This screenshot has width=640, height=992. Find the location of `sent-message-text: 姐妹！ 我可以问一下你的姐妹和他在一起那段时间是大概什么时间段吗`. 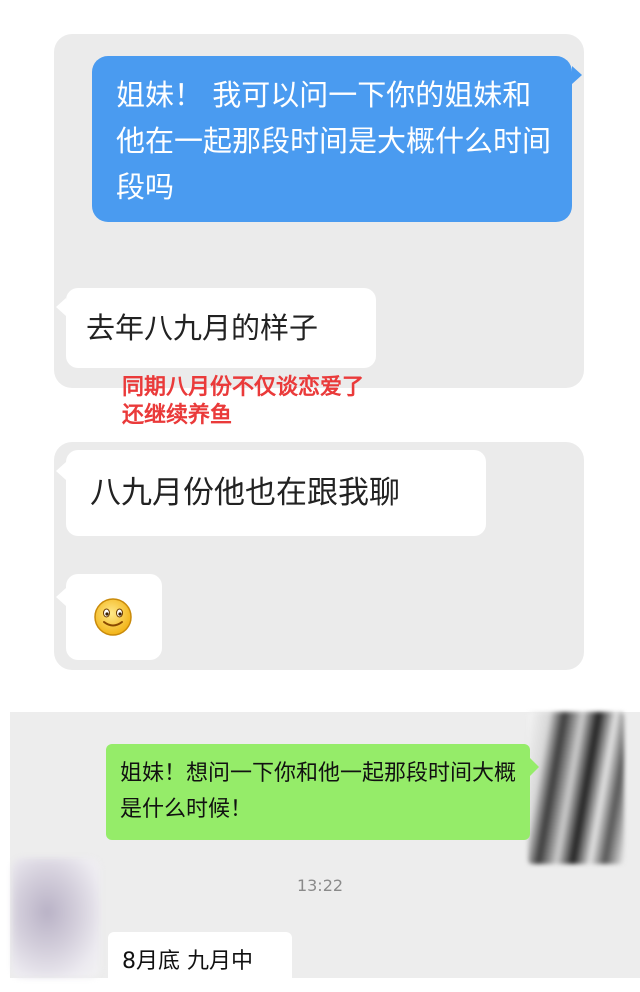

sent-message-text: 姐妹！ 我可以问一下你的姐妹和他在一起那段时间是大概什么时间段吗 is located at coordinates (334, 141).